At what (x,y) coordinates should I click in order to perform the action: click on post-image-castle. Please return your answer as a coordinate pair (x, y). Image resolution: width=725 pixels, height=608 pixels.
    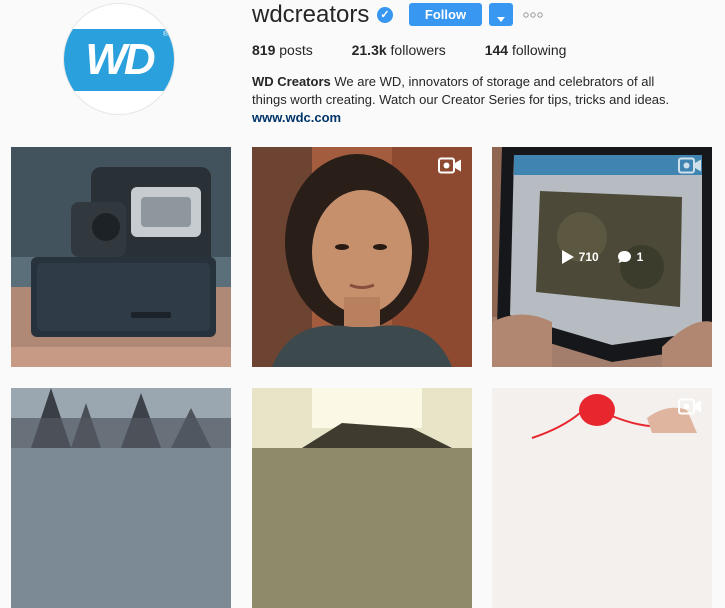
    Looking at the image, I should click on (121, 498).